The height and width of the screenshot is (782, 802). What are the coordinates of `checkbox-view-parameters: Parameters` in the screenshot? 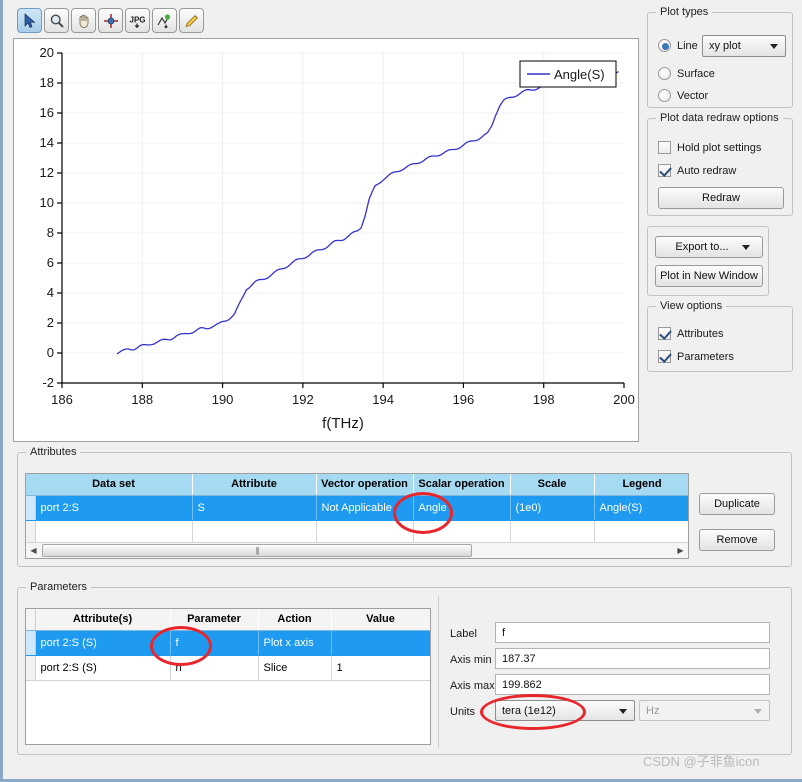 It's located at (696, 356).